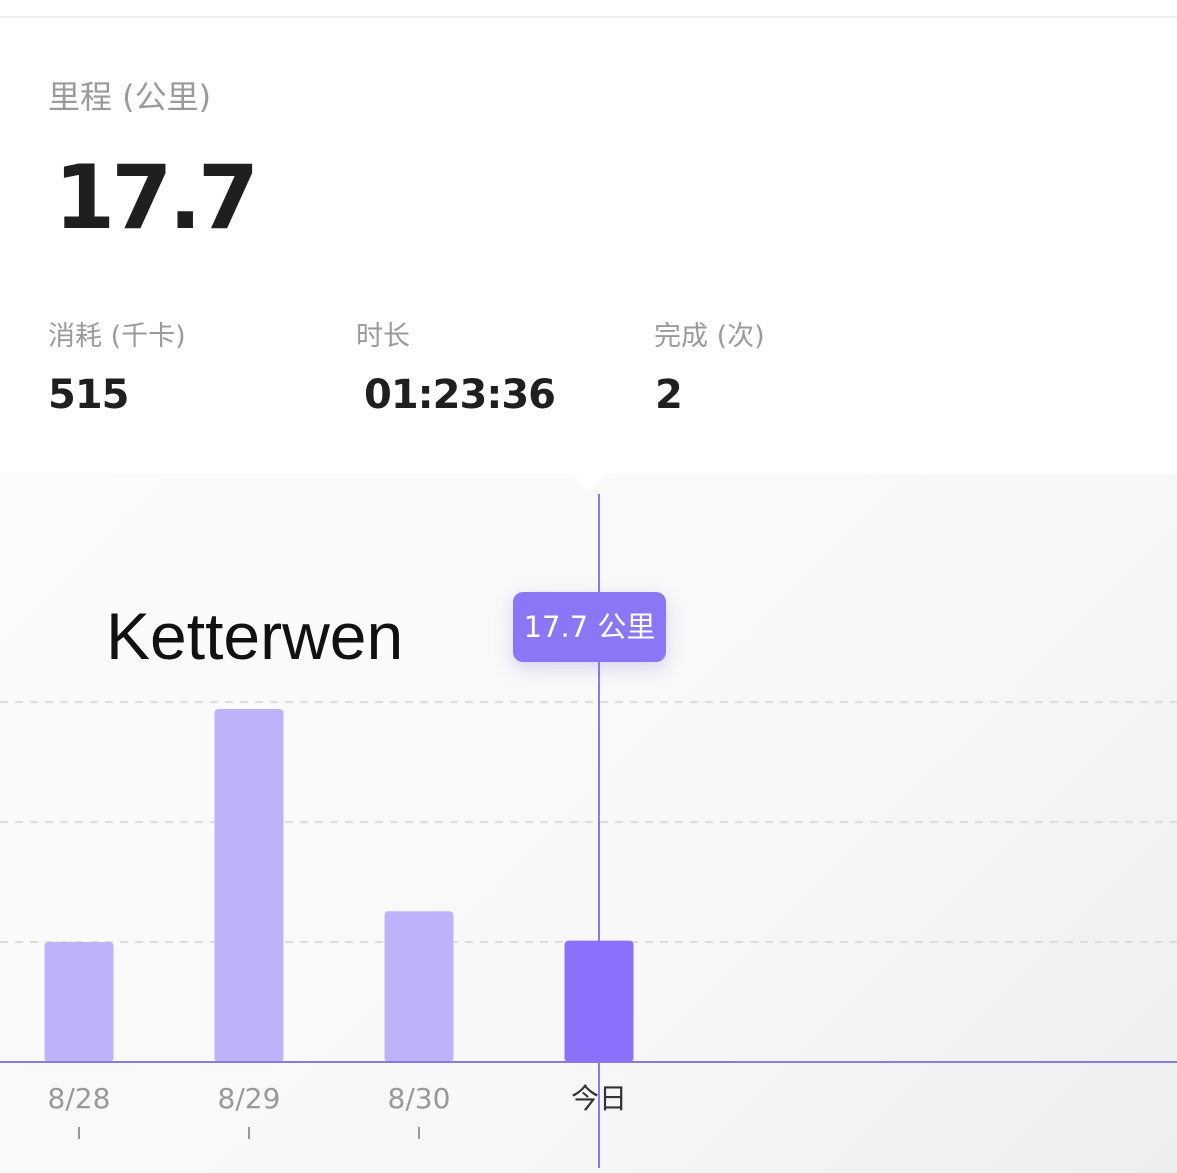  Describe the element at coordinates (589, 627) in the screenshot. I see `selected-bar-tooltip: 17.7 公里` at that location.